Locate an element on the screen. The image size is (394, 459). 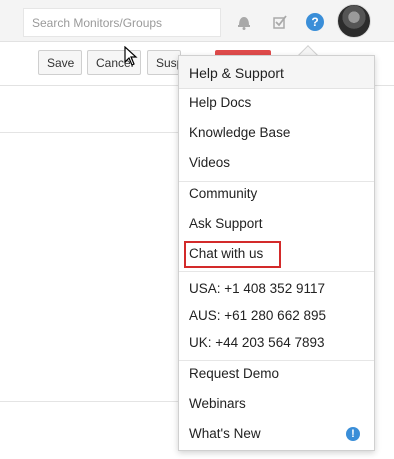
checkbox-icon is located at coordinates (280, 22).